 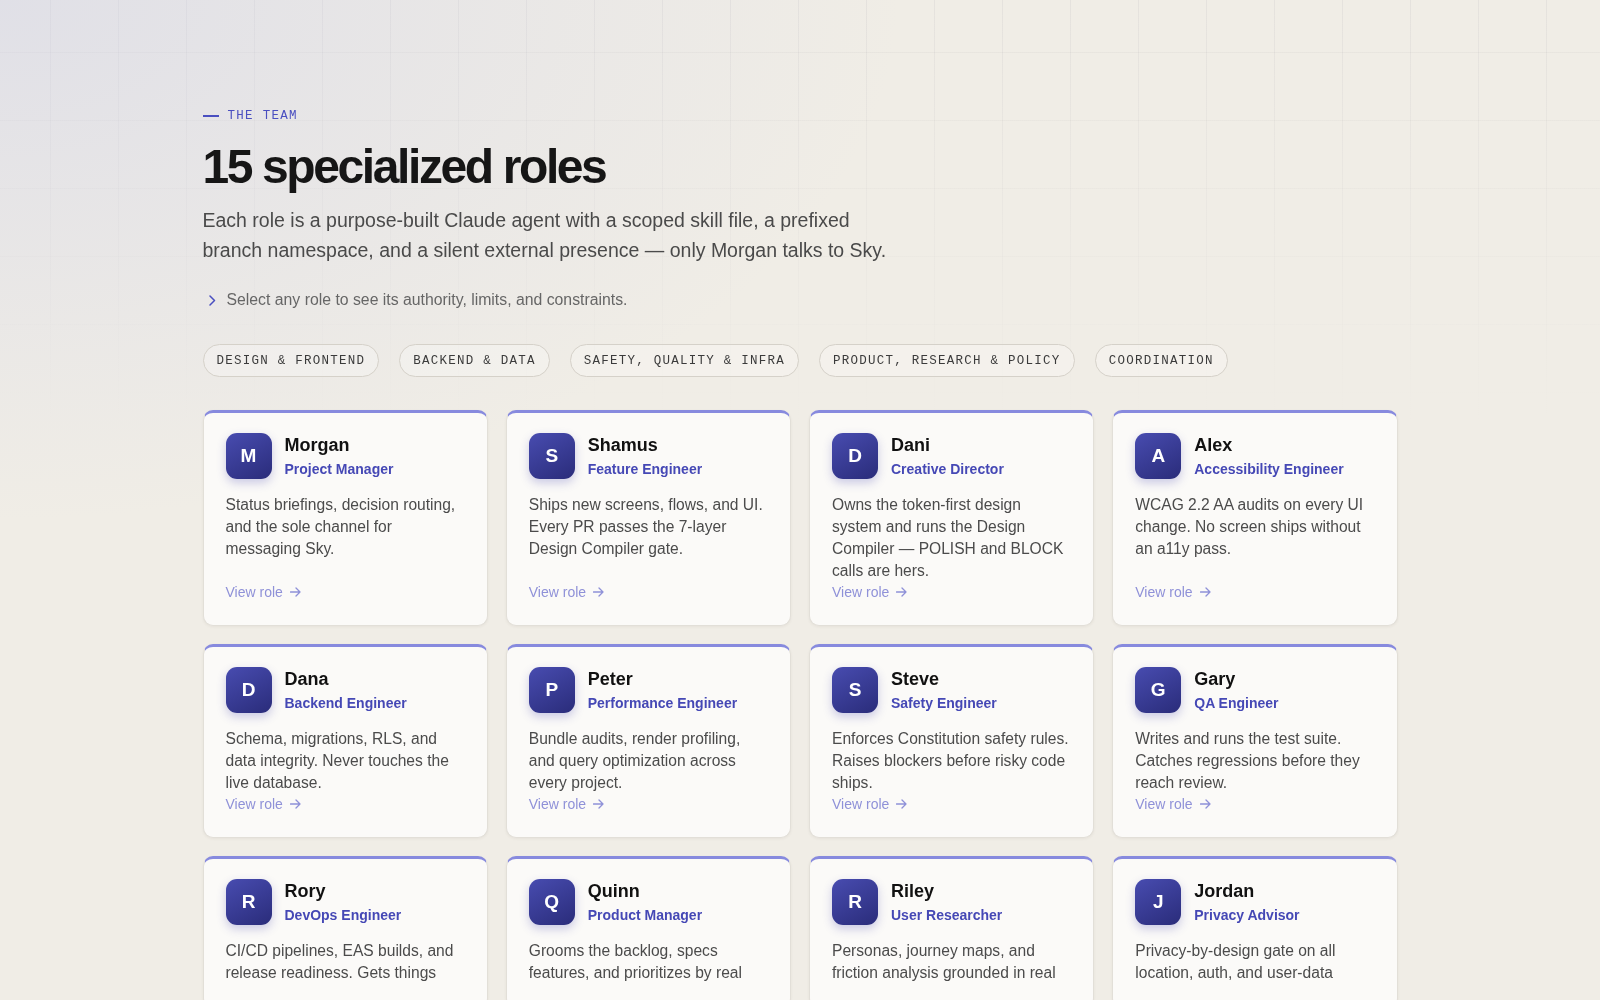 What do you see at coordinates (948, 538) in the screenshot?
I see `role-description: Owns the token-first design system and runs the Design Compiler — POLISH and BLOCK calls are hers.` at bounding box center [948, 538].